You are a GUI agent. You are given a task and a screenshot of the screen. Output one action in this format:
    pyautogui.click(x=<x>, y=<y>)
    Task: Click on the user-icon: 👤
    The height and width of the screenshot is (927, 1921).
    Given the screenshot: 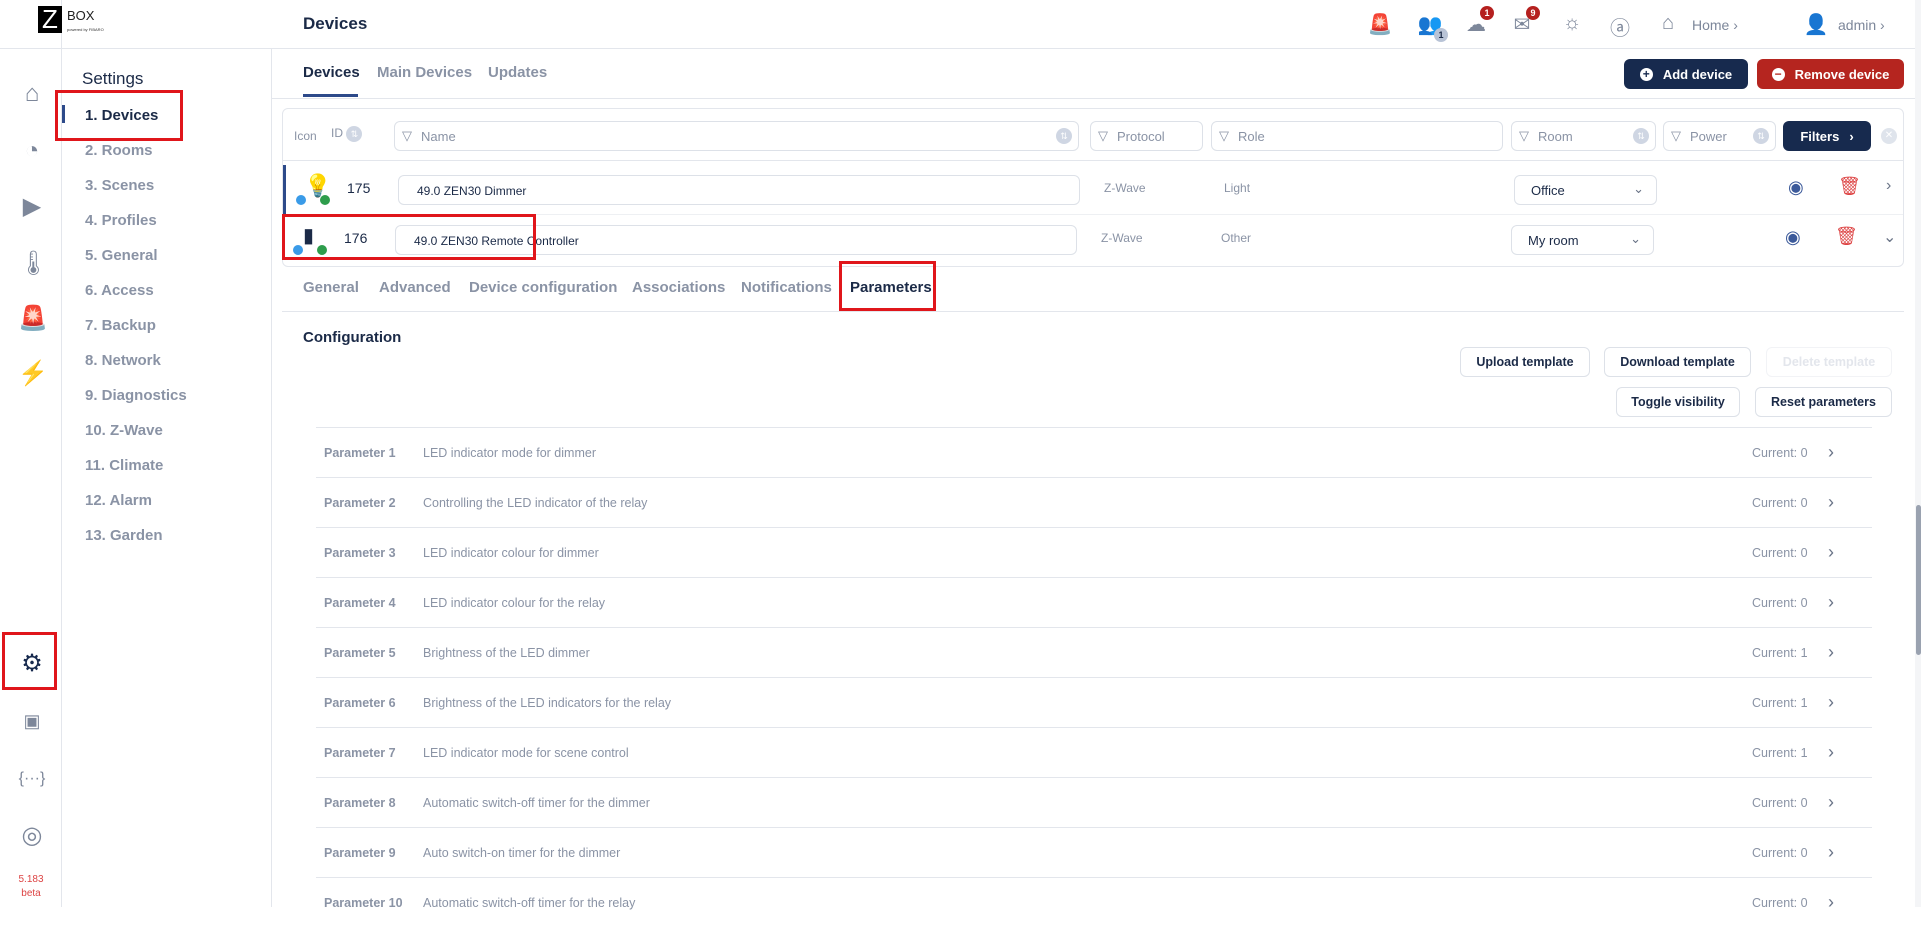 What is the action you would take?
    pyautogui.click(x=1816, y=24)
    